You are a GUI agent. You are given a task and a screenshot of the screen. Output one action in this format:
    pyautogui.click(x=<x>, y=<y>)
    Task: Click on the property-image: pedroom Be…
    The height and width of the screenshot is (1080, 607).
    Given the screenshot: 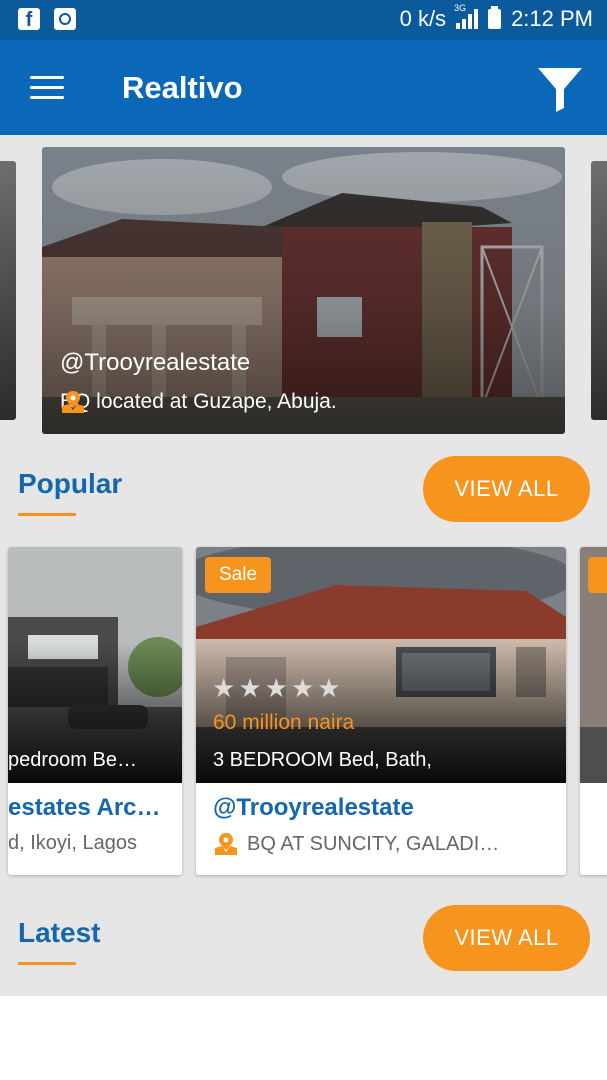 What is the action you would take?
    pyautogui.click(x=95, y=665)
    